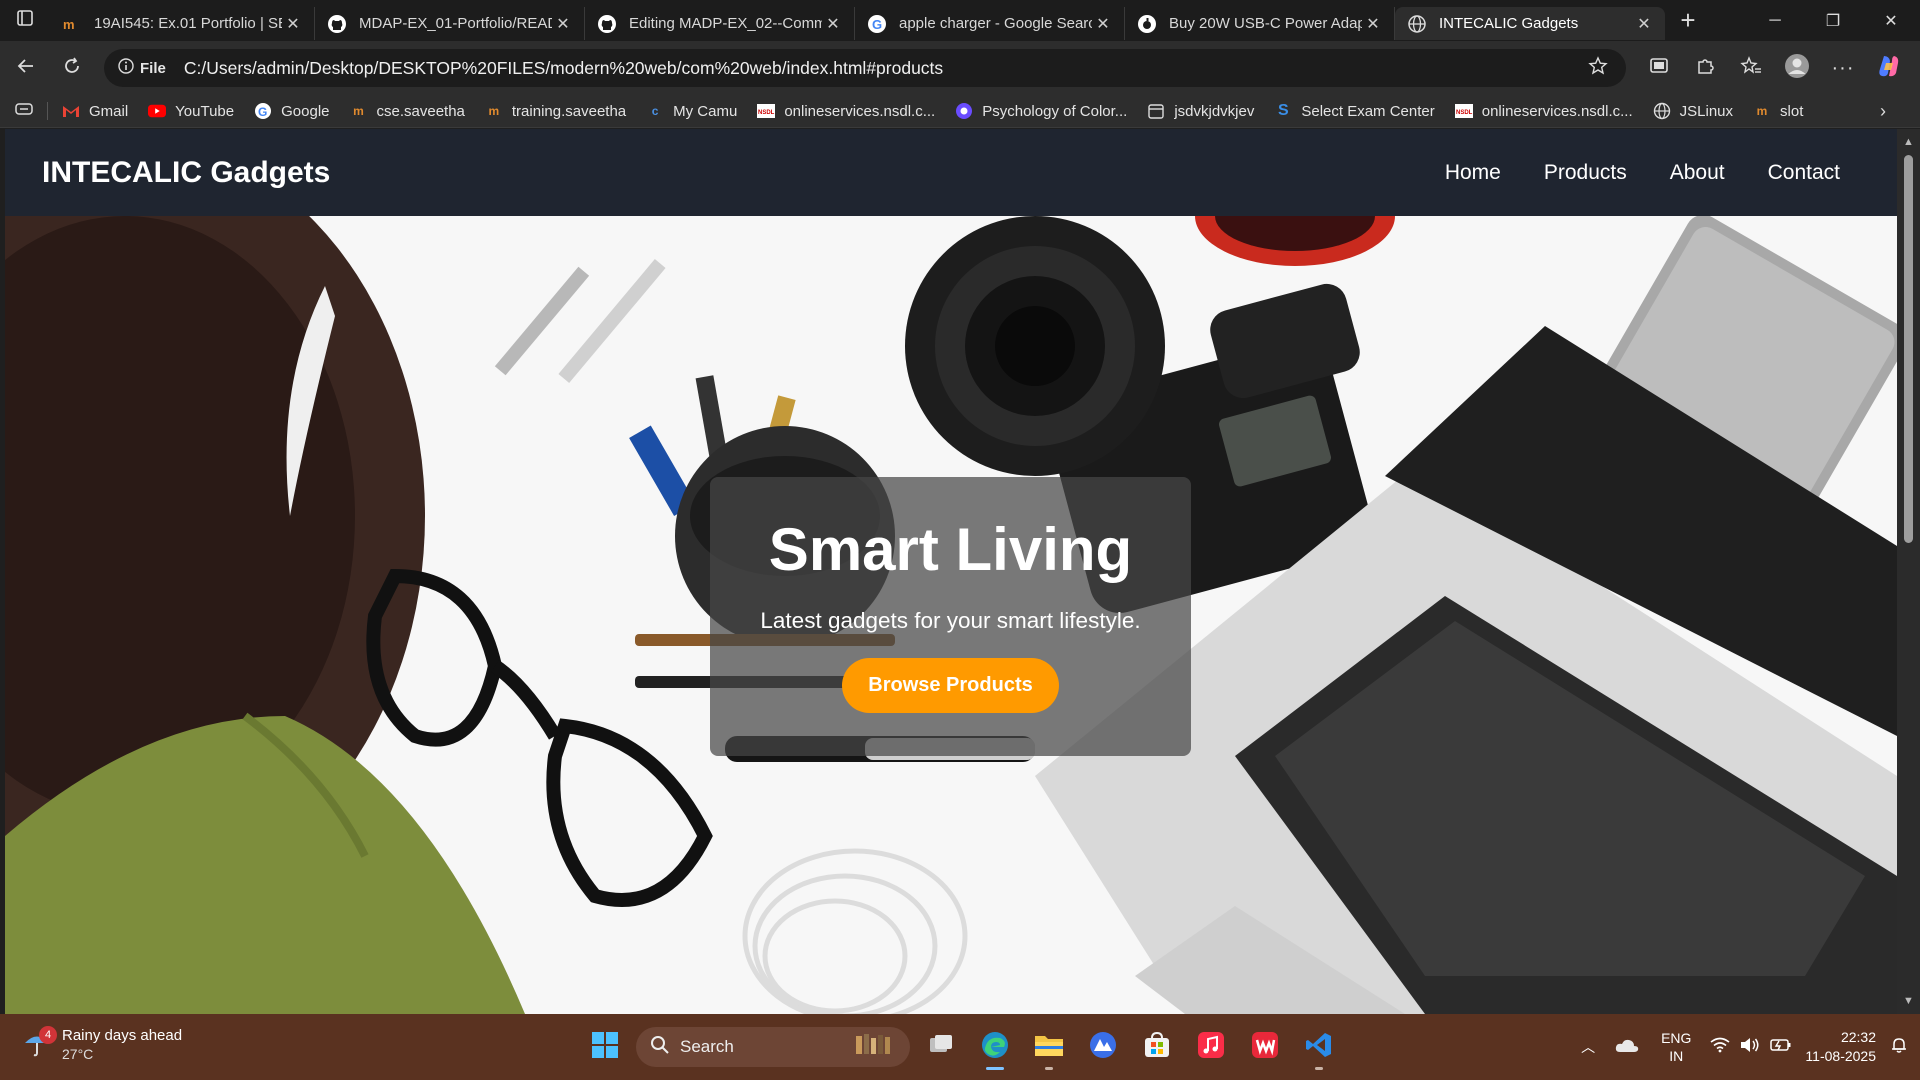 The width and height of the screenshot is (1920, 1080). I want to click on profile-button, so click(1797, 68).